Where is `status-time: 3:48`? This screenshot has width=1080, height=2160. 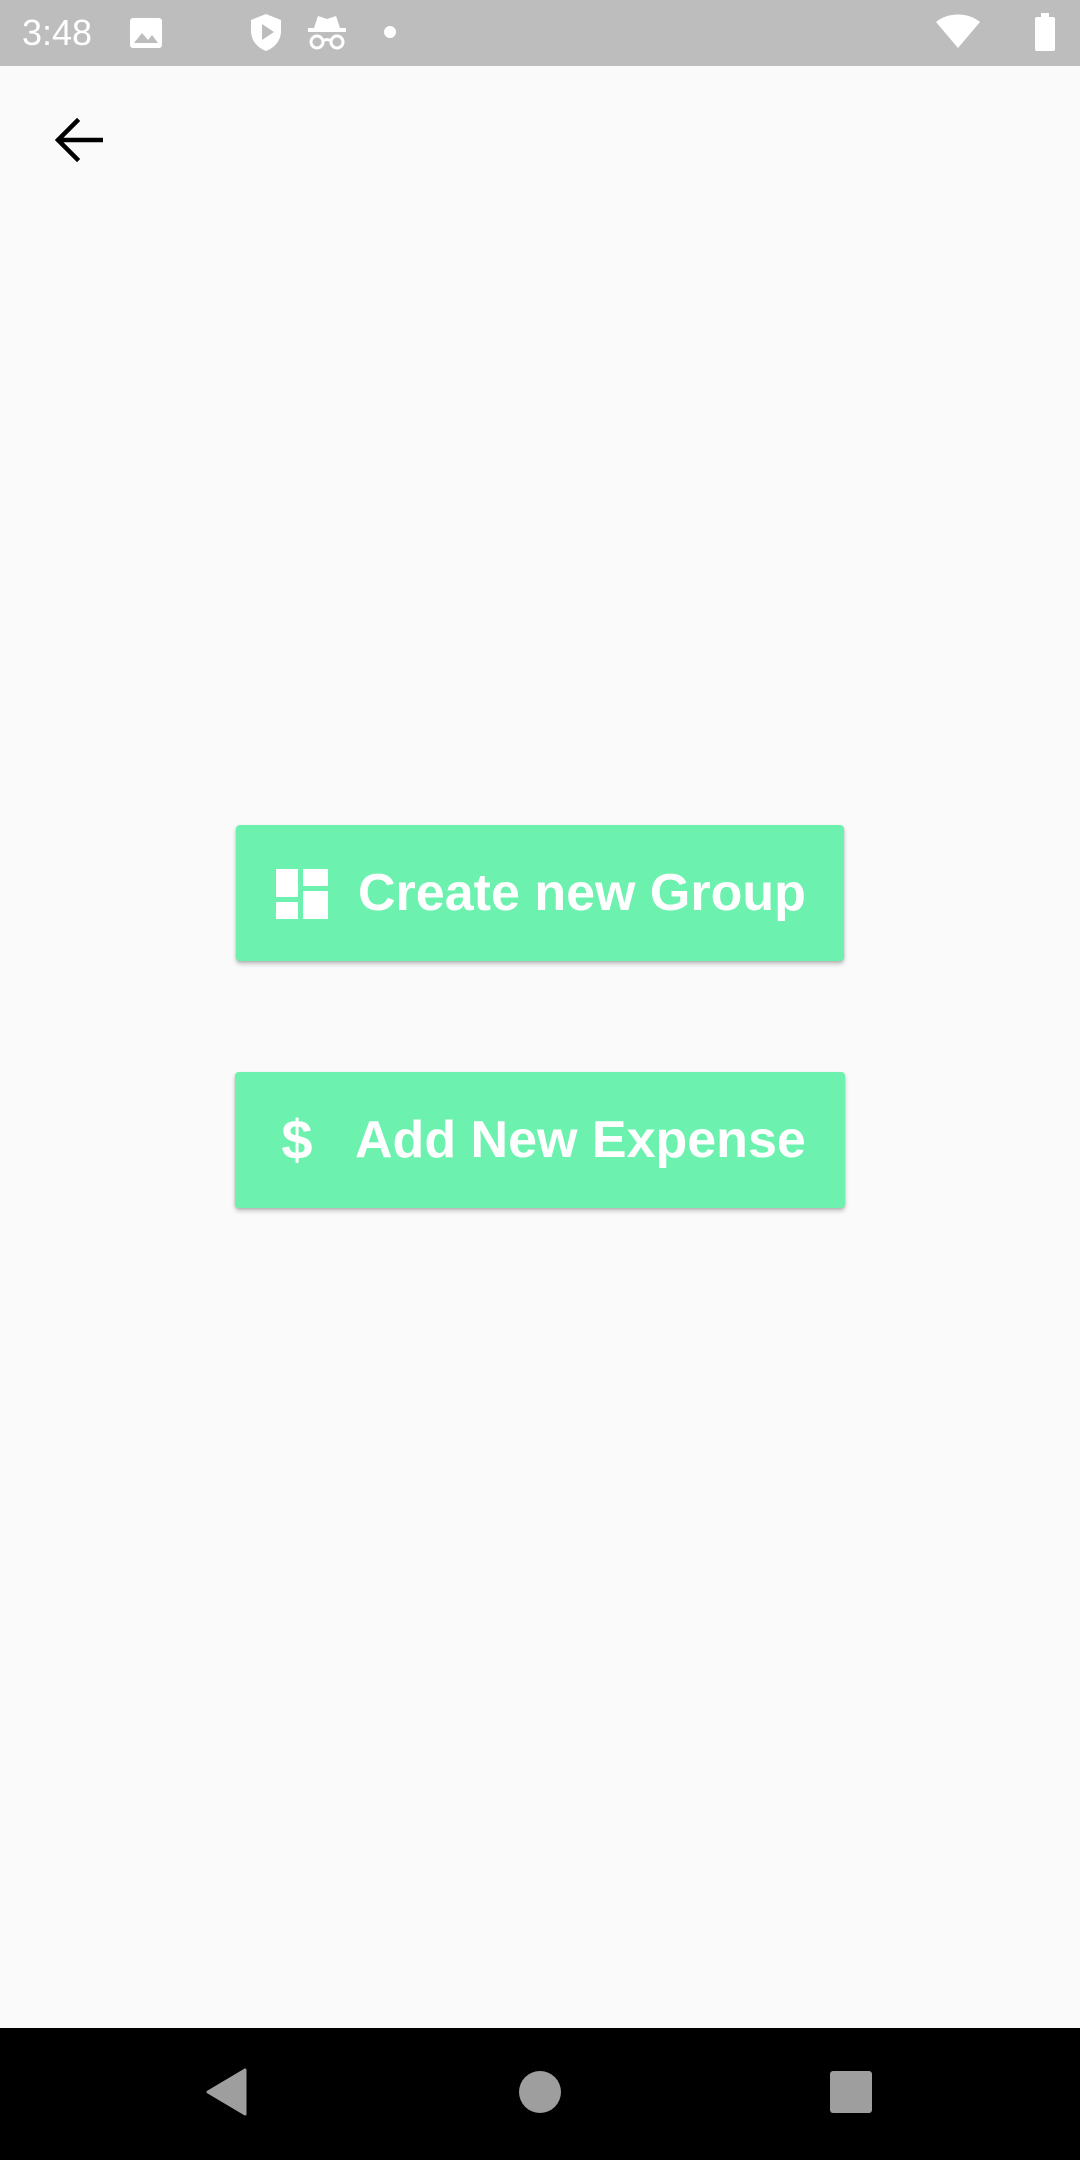
status-time: 3:48 is located at coordinates (57, 32).